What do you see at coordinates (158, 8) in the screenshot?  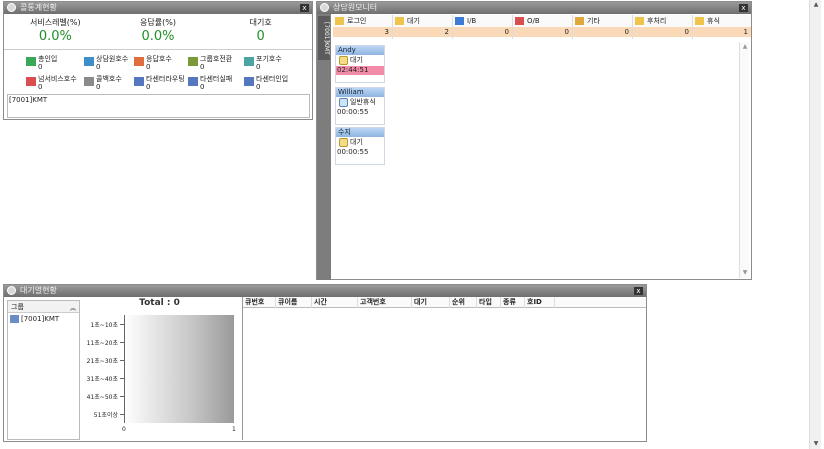 I see `call-stats-titlebar: 콜통계현황 x` at bounding box center [158, 8].